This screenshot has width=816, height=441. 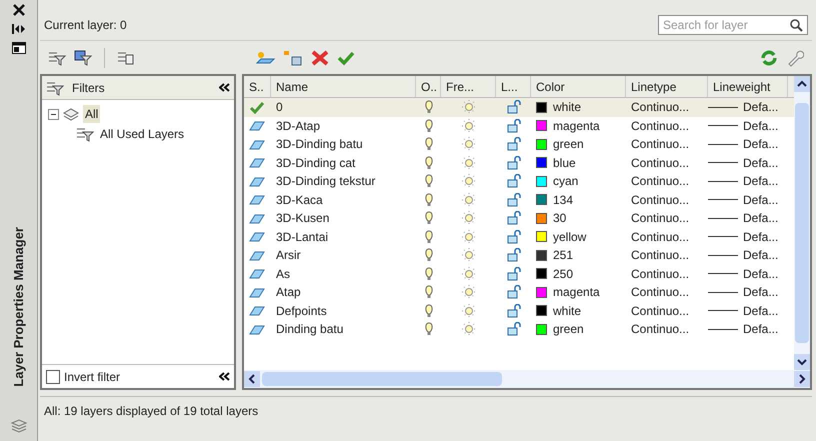 I want to click on group-filter-icon, so click(x=83, y=58).